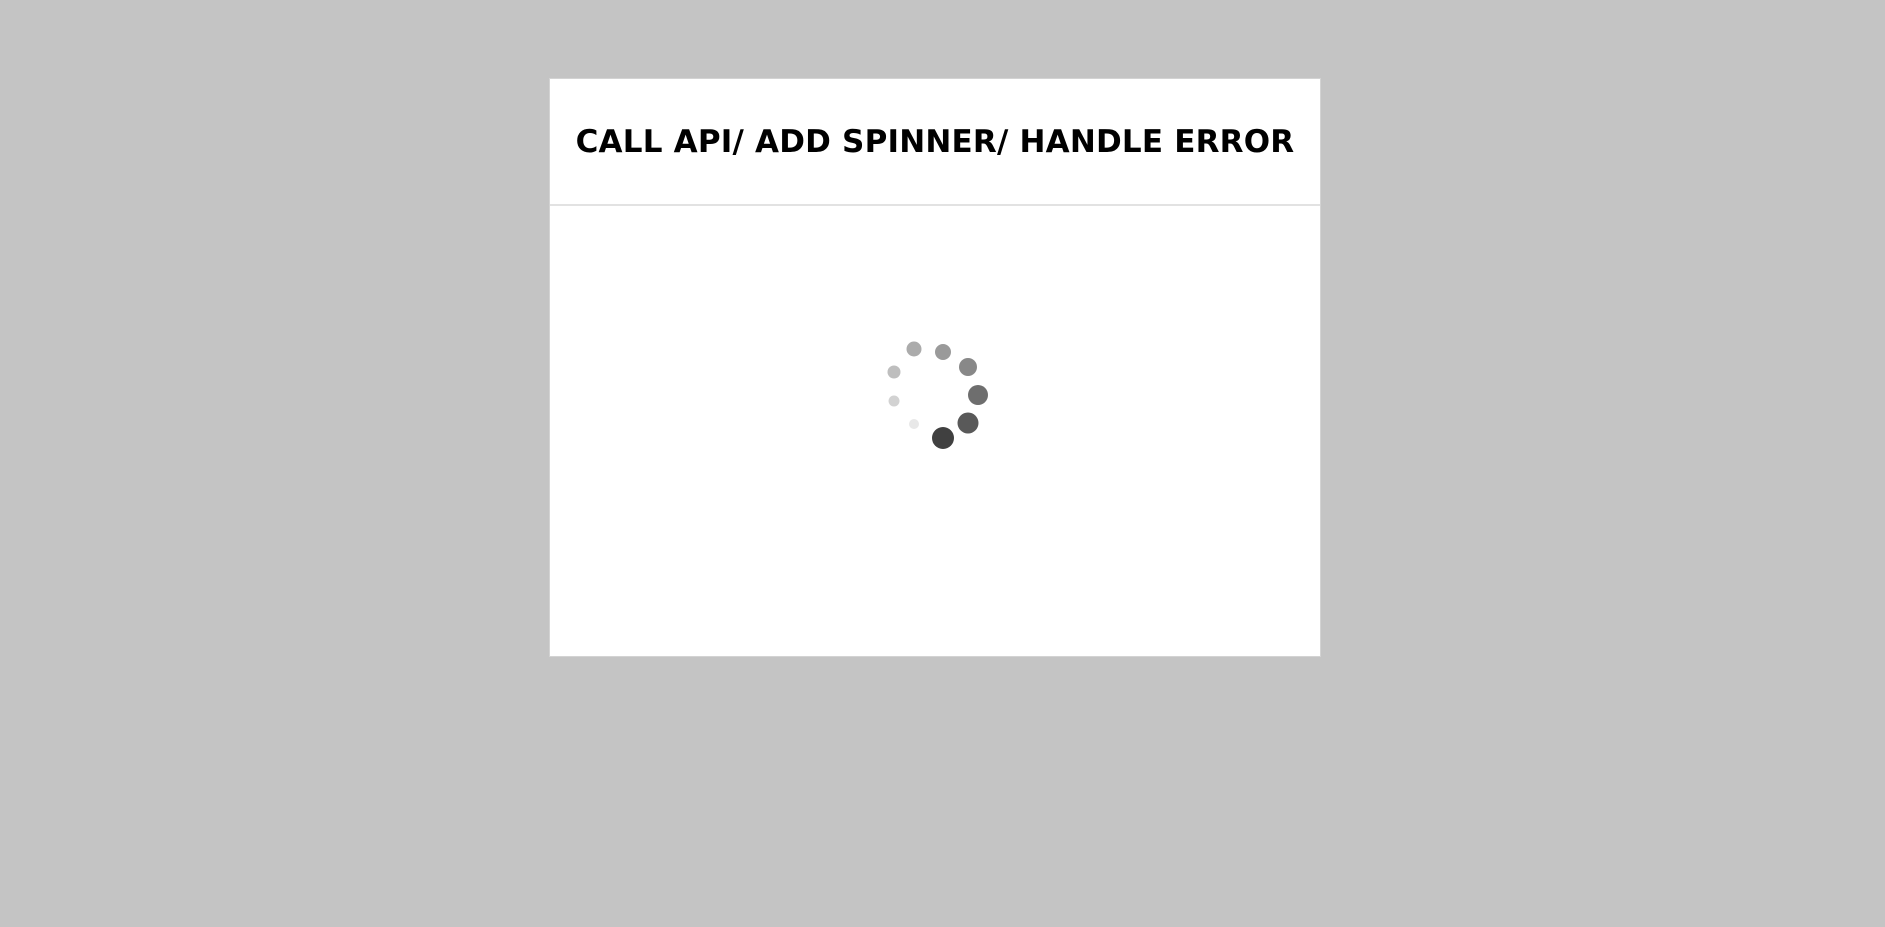  Describe the element at coordinates (937, 395) in the screenshot. I see `loading-spinner-icon` at that location.